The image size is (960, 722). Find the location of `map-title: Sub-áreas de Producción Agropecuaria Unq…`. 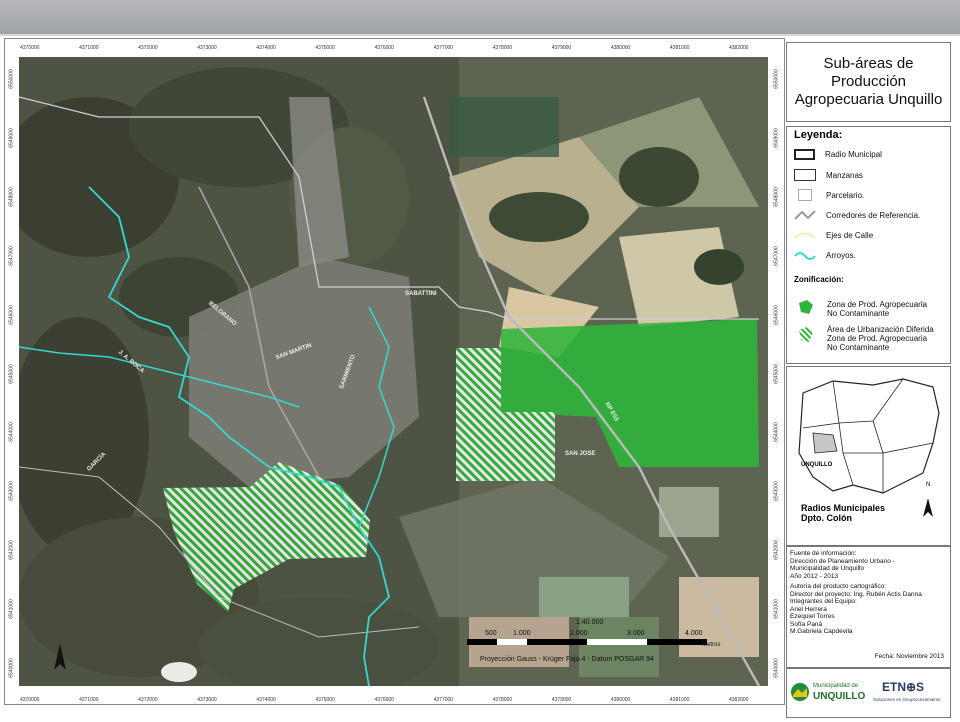

map-title: Sub-áreas de Producción Agropecuaria Unq… is located at coordinates (868, 81).